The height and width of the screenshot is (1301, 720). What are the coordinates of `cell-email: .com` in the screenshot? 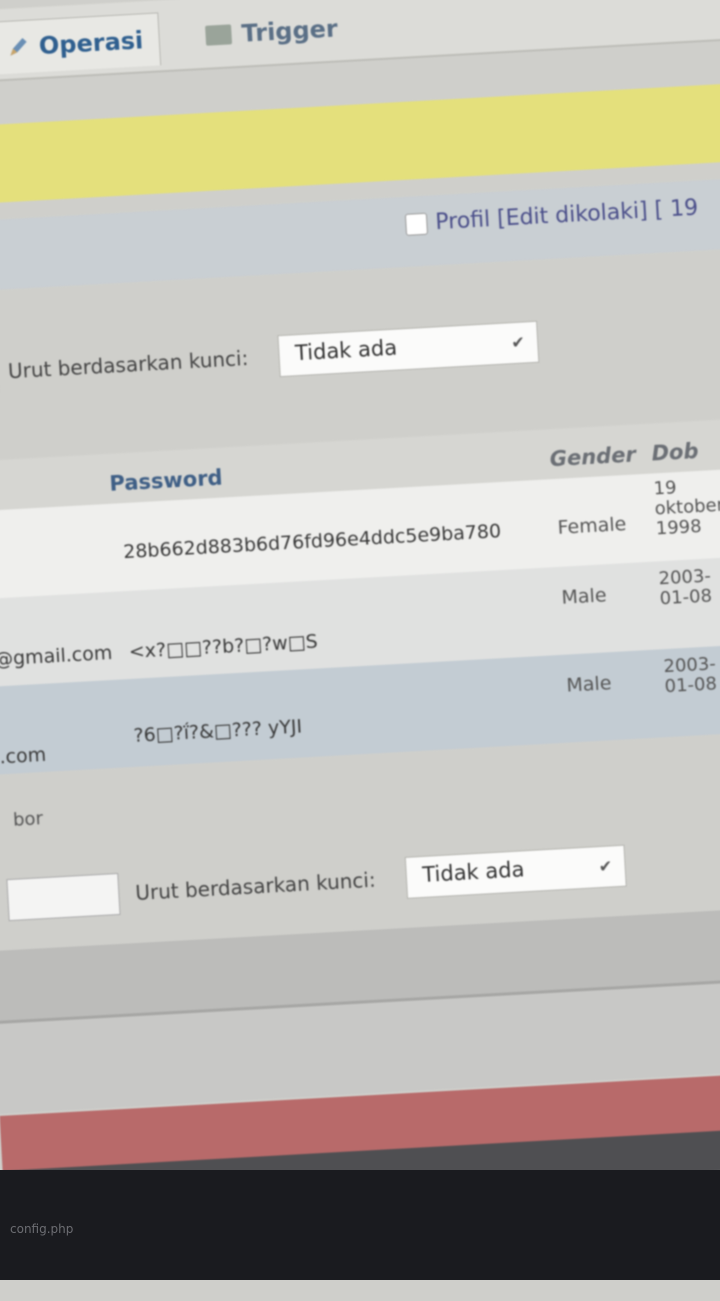 It's located at (23, 756).